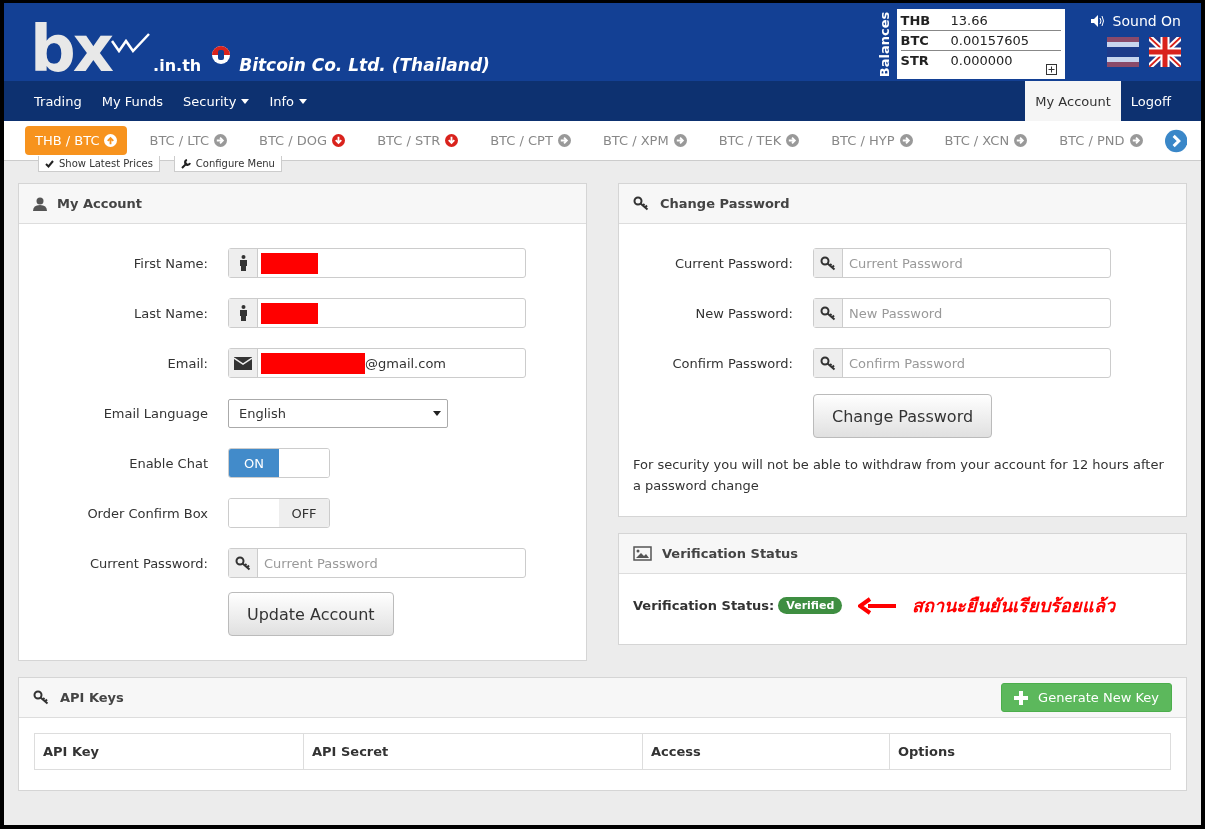 The height and width of the screenshot is (829, 1205). I want to click on panel-title: API Keys, so click(92, 697).